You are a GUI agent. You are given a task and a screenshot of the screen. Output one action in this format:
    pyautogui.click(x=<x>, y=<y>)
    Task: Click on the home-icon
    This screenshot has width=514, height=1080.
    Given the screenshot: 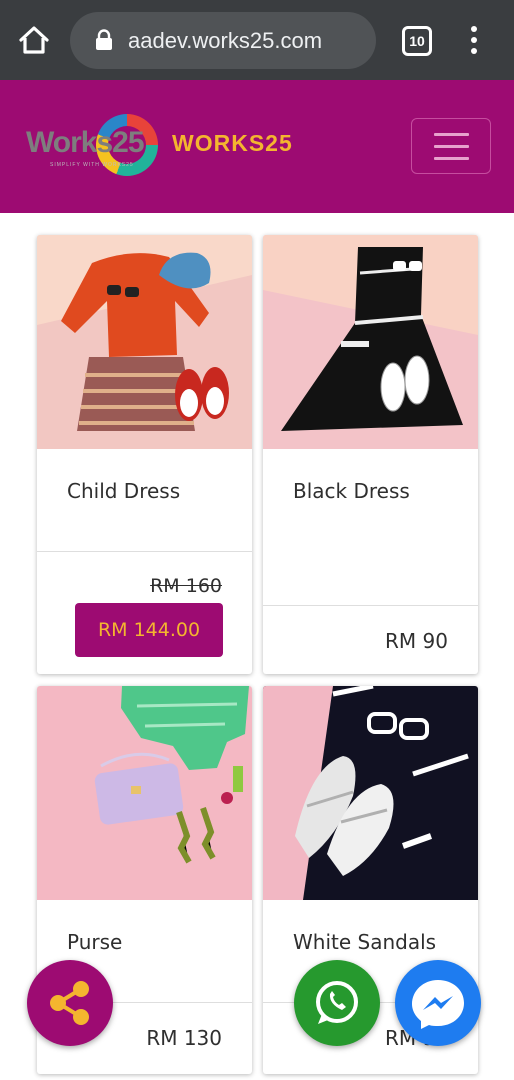 What is the action you would take?
    pyautogui.click(x=34, y=40)
    